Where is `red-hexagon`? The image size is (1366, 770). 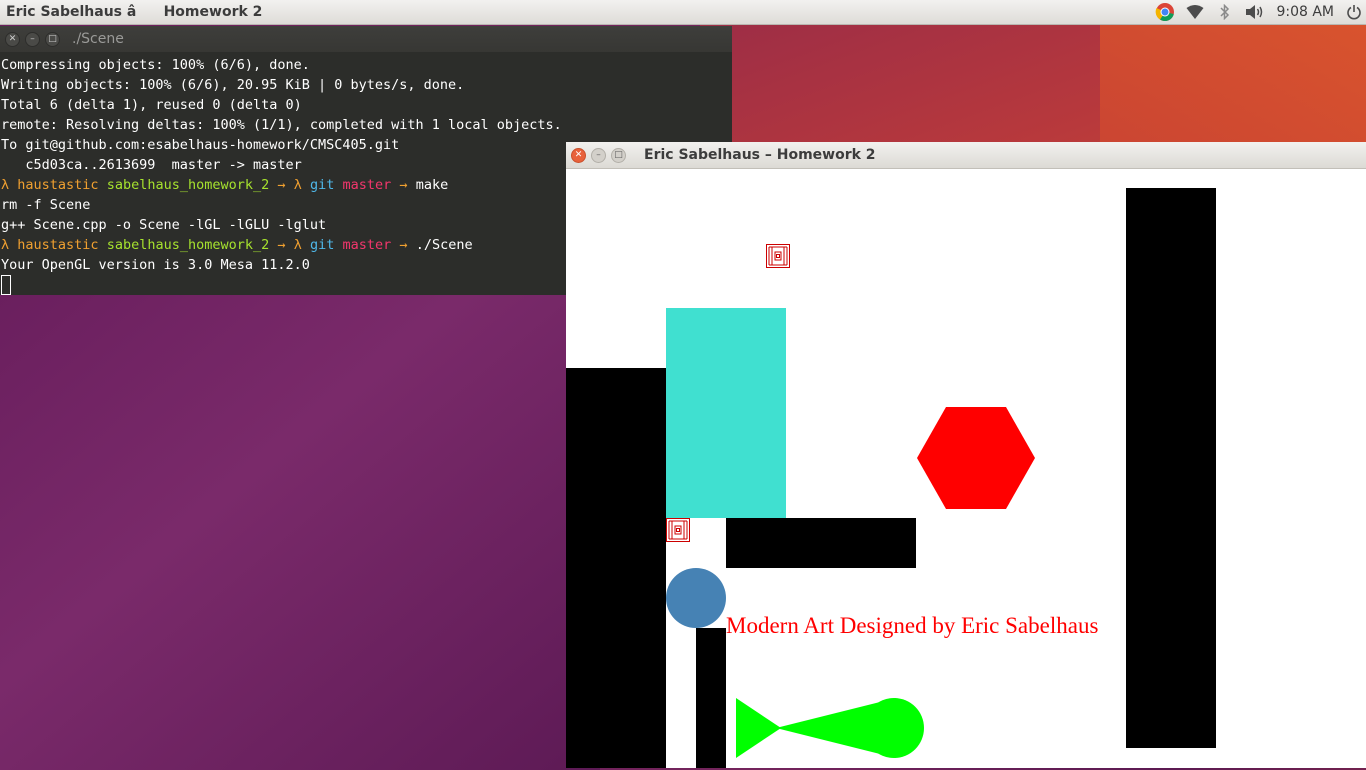 red-hexagon is located at coordinates (976, 458).